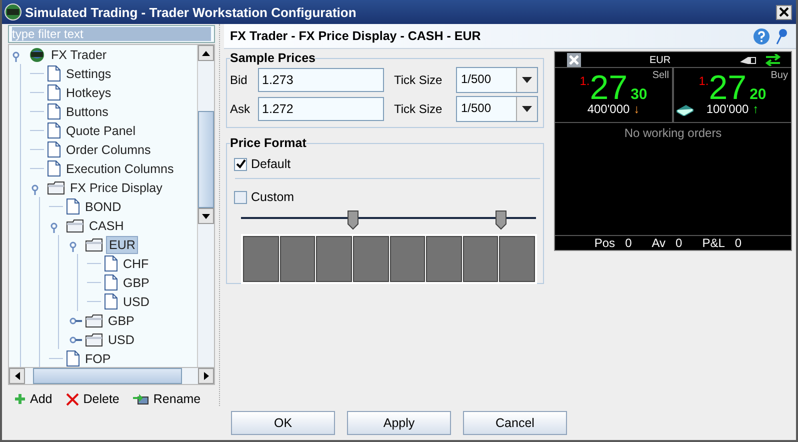 The height and width of the screenshot is (442, 798). What do you see at coordinates (122, 245) in the screenshot?
I see `tree-item: EUR` at bounding box center [122, 245].